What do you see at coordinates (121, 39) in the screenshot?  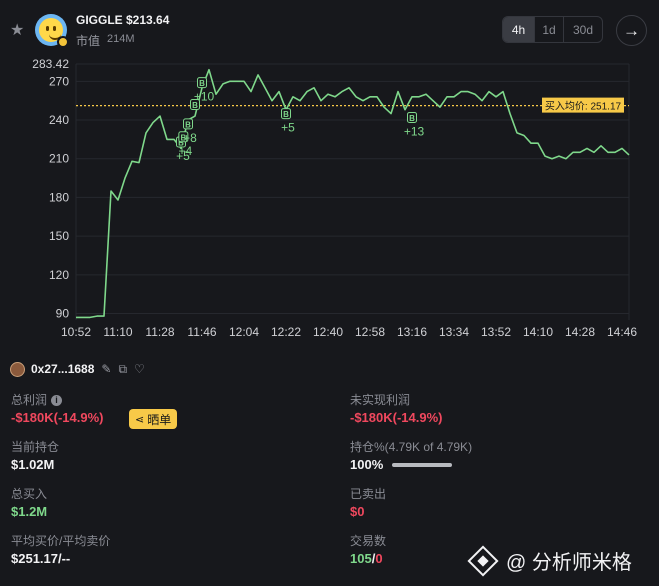 I see `market-cap-value: 214M` at bounding box center [121, 39].